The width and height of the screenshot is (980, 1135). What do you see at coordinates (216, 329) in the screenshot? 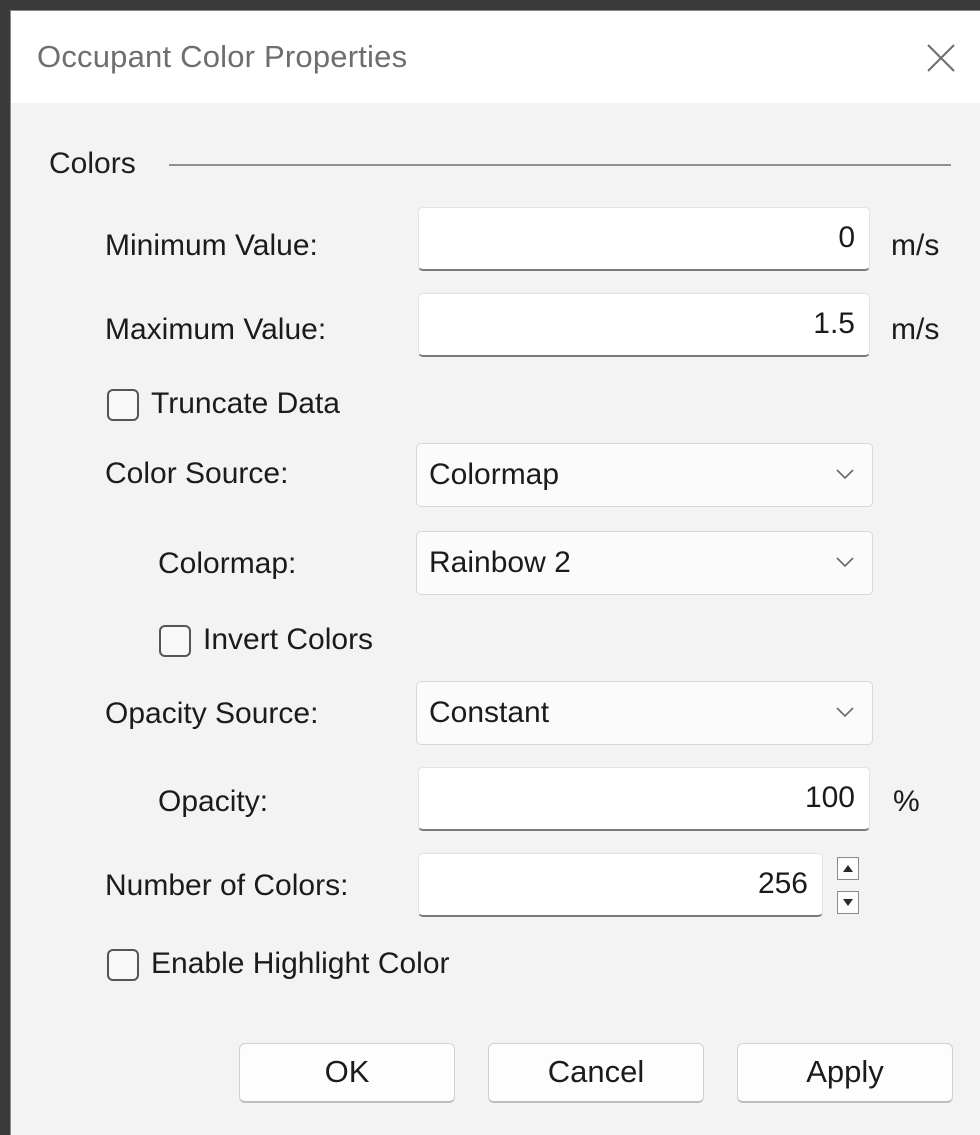
I see `maximum-value-label: Maximum Value:` at bounding box center [216, 329].